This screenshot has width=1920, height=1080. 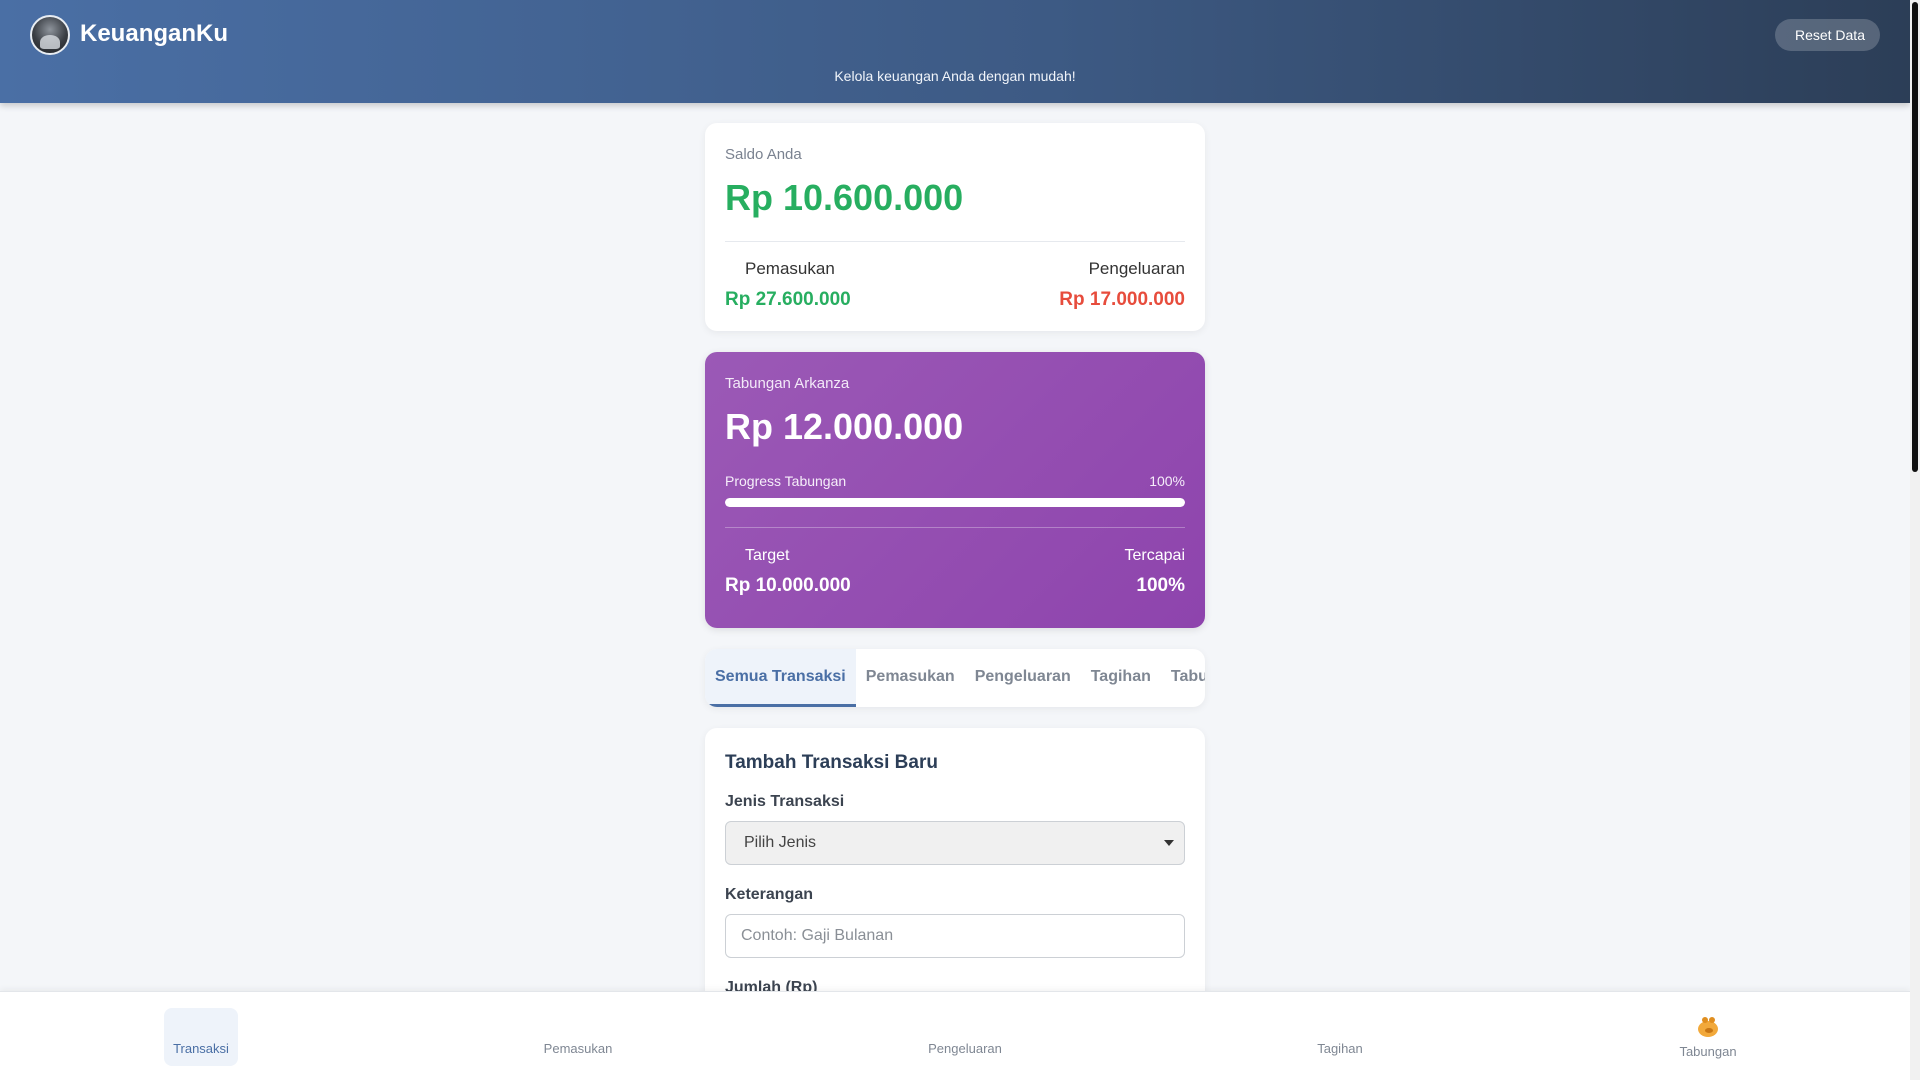 What do you see at coordinates (955, 527) in the screenshot?
I see `savings-divider` at bounding box center [955, 527].